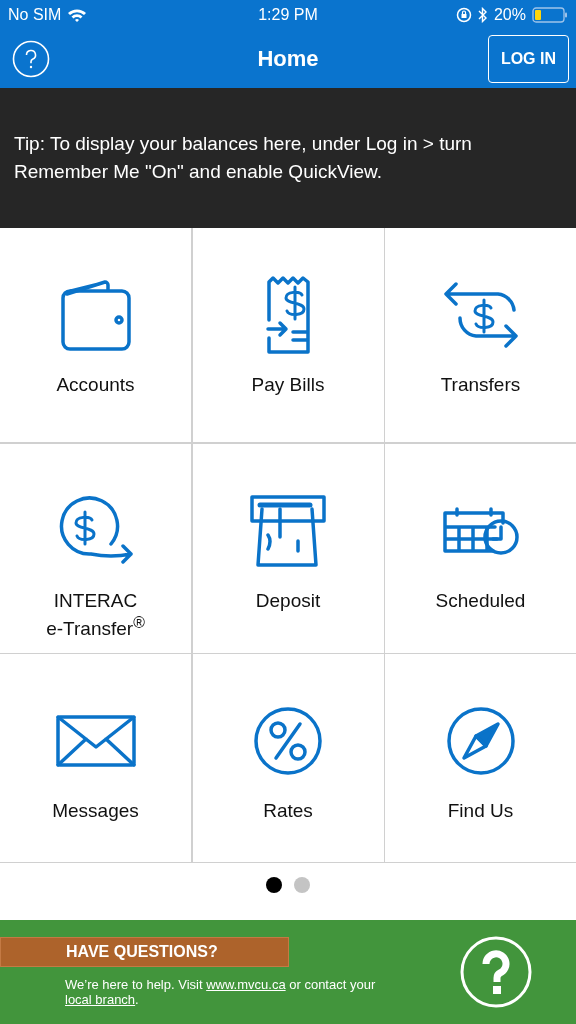 The width and height of the screenshot is (576, 1024). I want to click on envelope-icon, so click(95, 741).